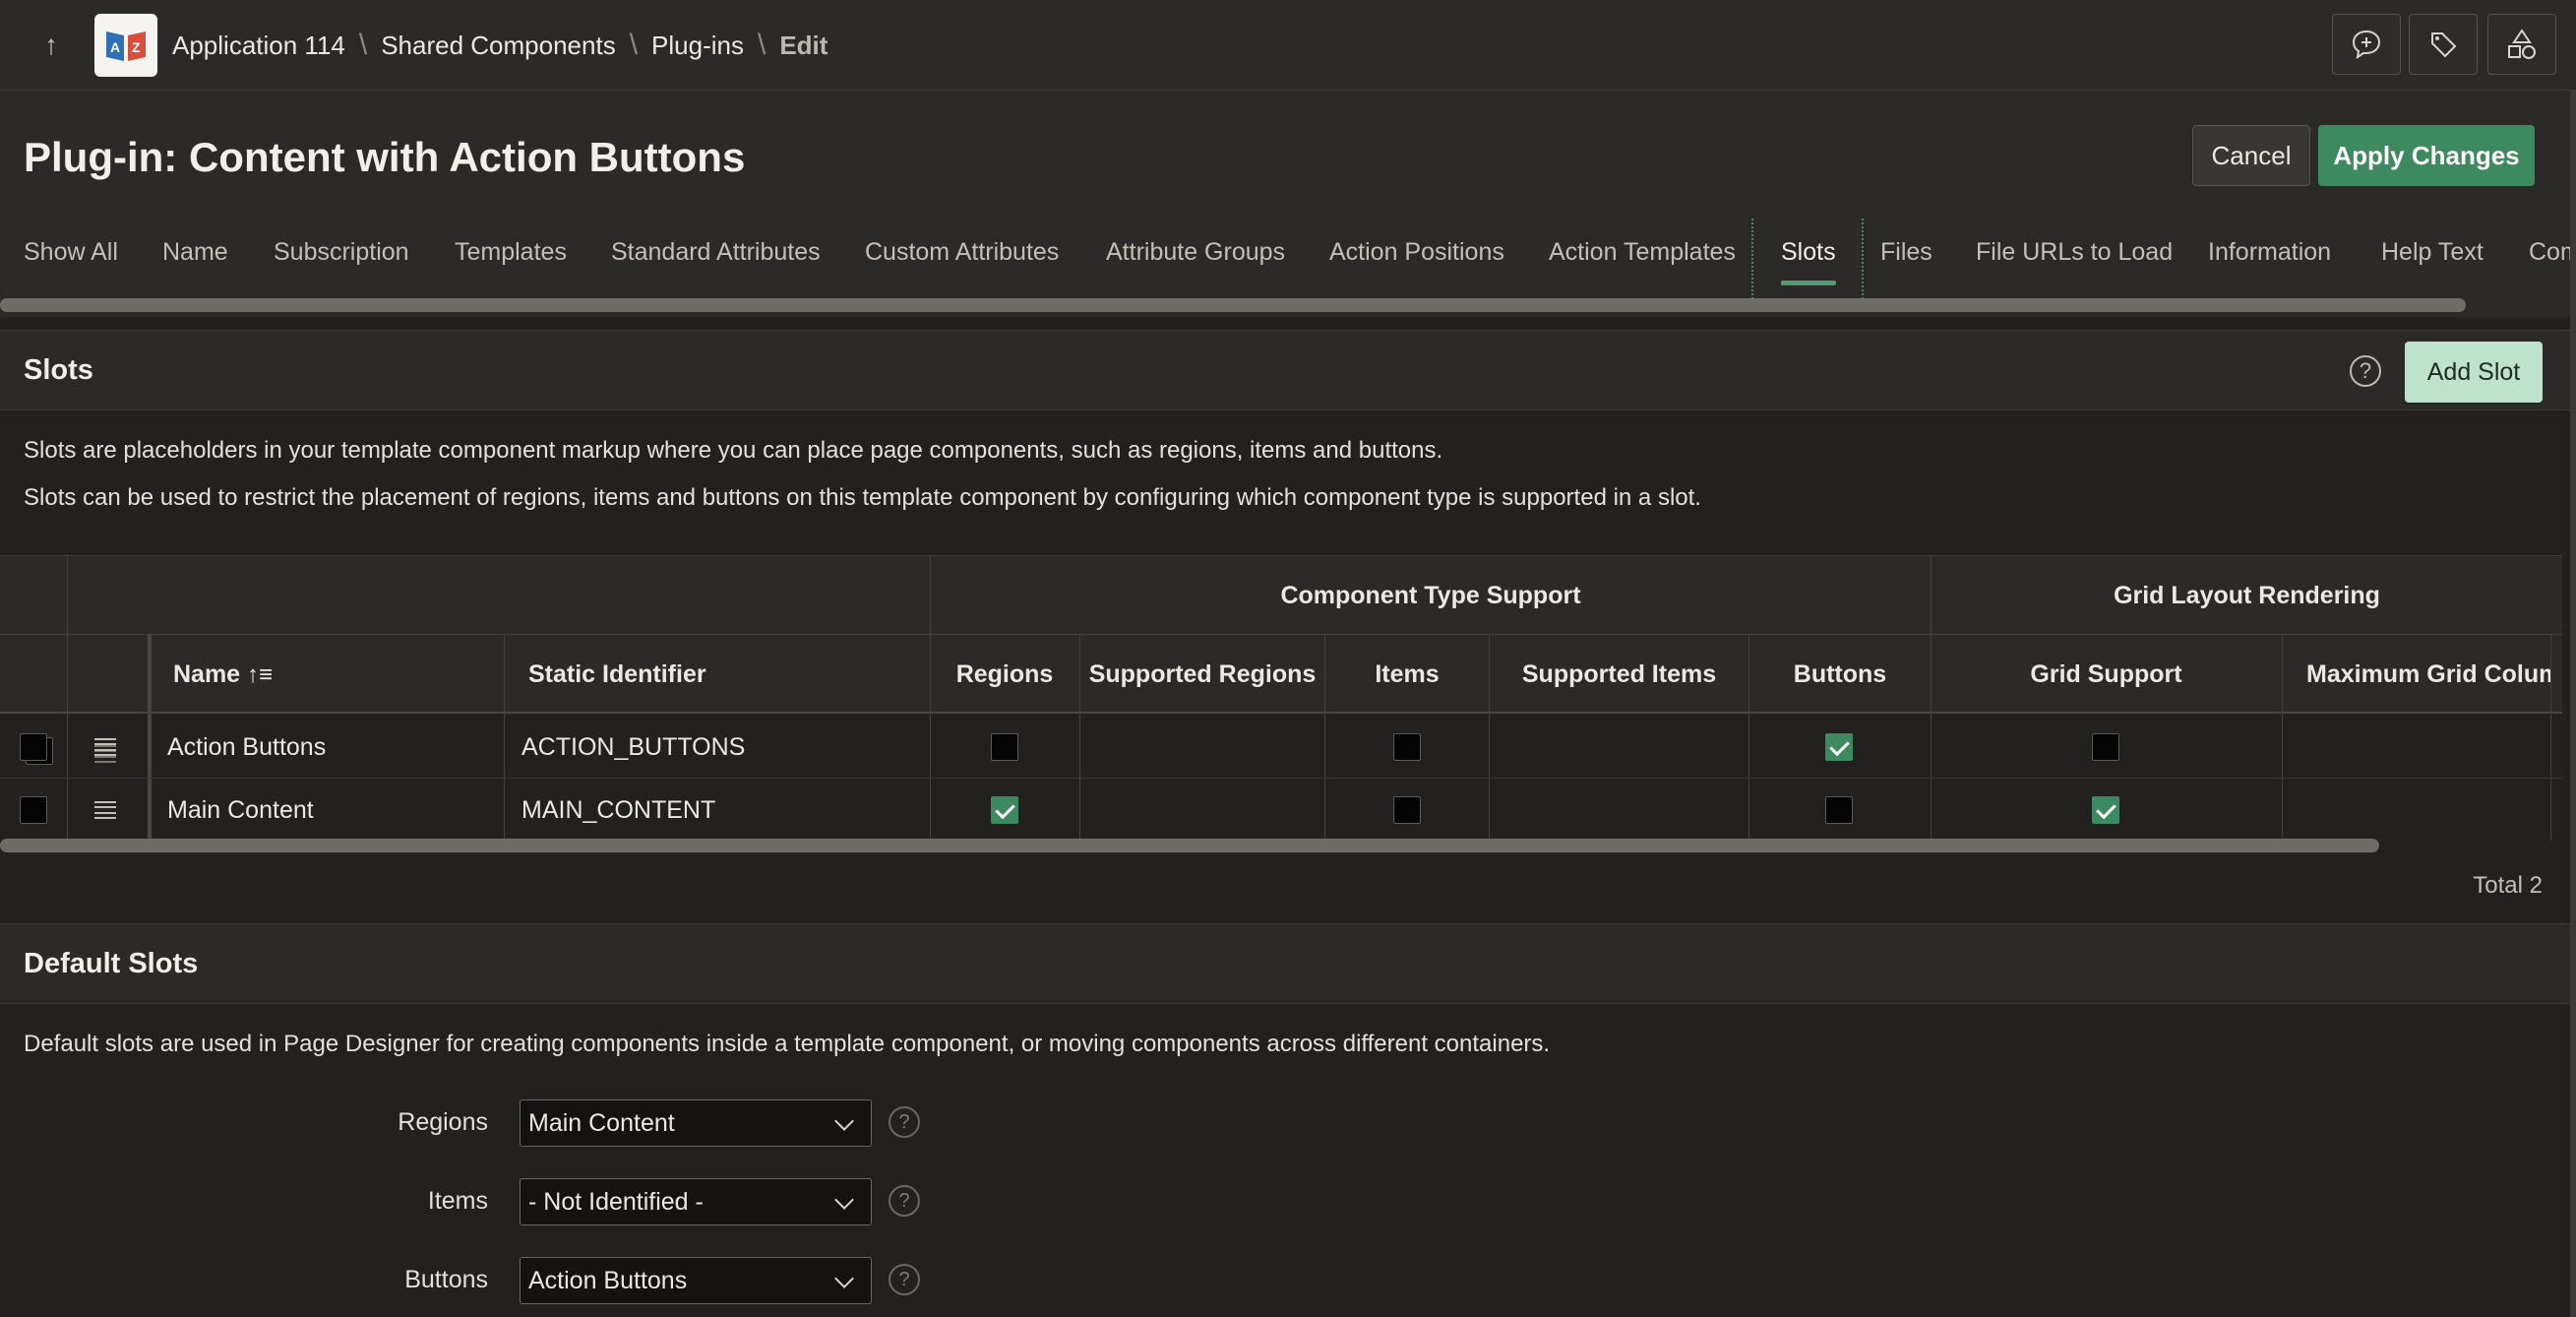 This screenshot has width=2576, height=1317. Describe the element at coordinates (1808, 254) in the screenshot. I see `tab-slots: Slots` at that location.